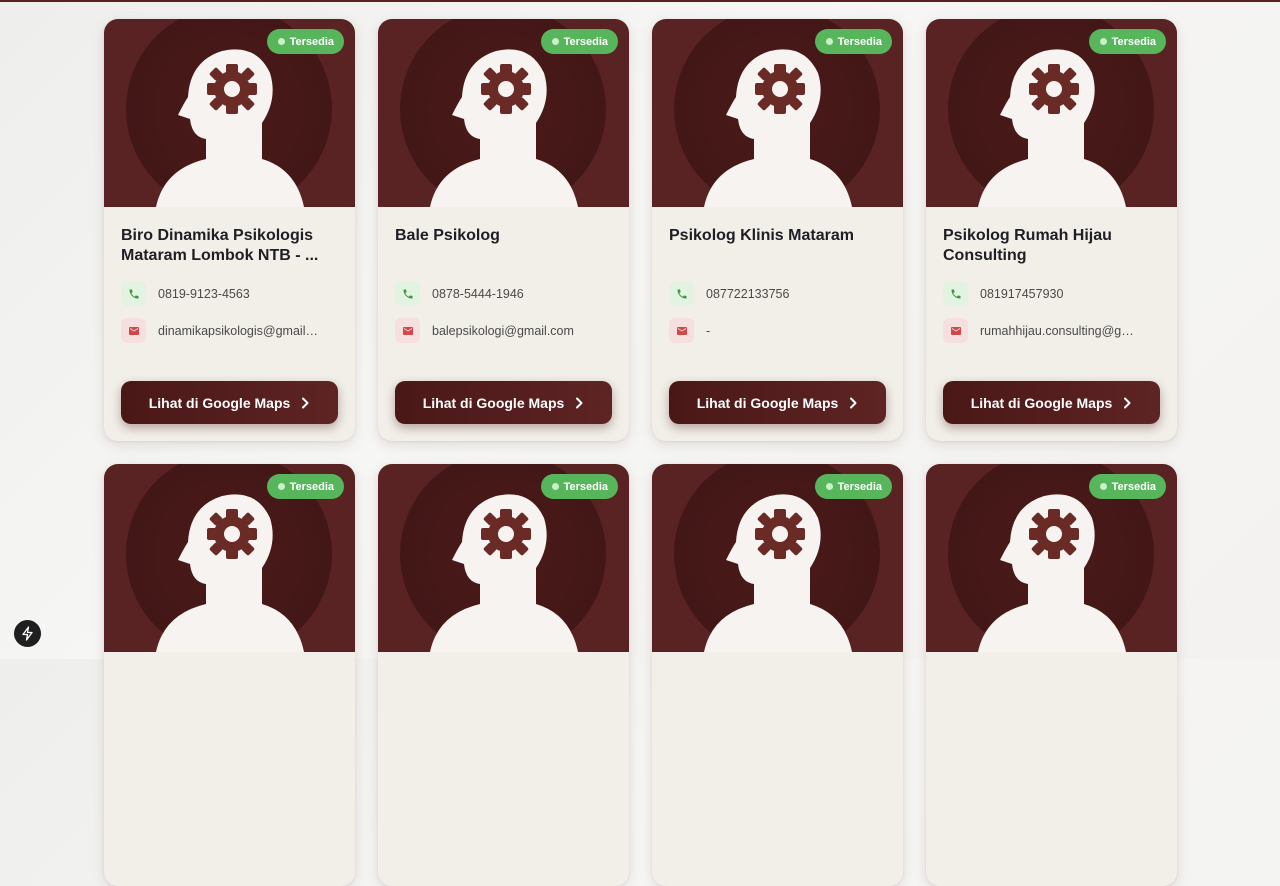 This screenshot has height=886, width=1280. Describe the element at coordinates (204, 294) in the screenshot. I see `phone-value: 0819-9123-4563` at that location.